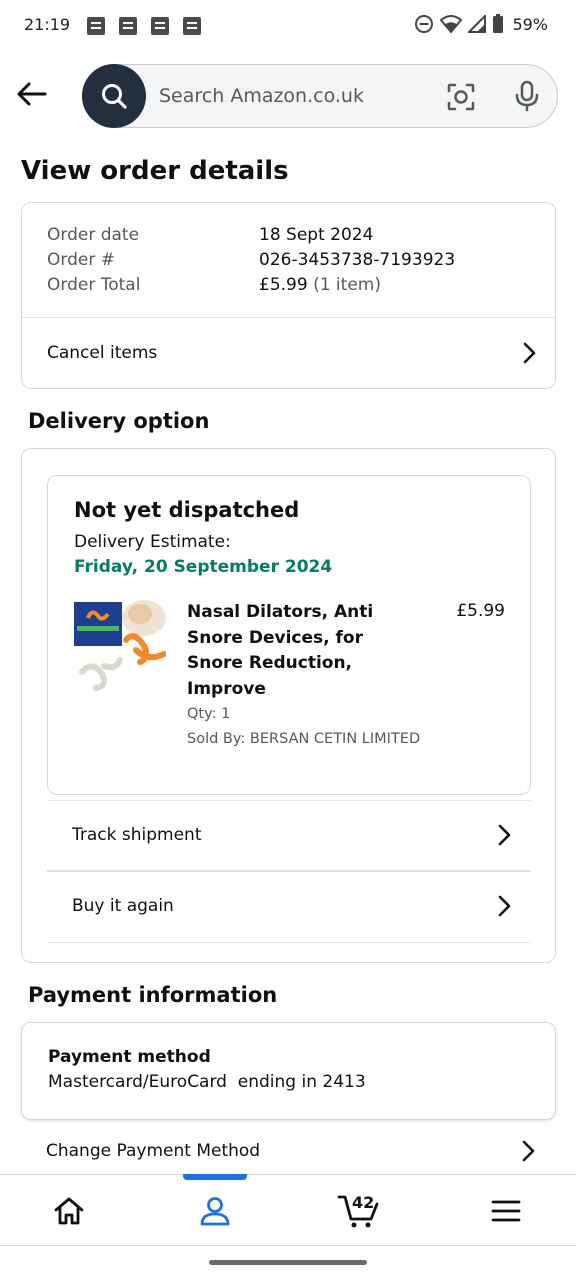 This screenshot has height=1280, width=576. What do you see at coordinates (47, 24) in the screenshot?
I see `status-time: 21:19` at bounding box center [47, 24].